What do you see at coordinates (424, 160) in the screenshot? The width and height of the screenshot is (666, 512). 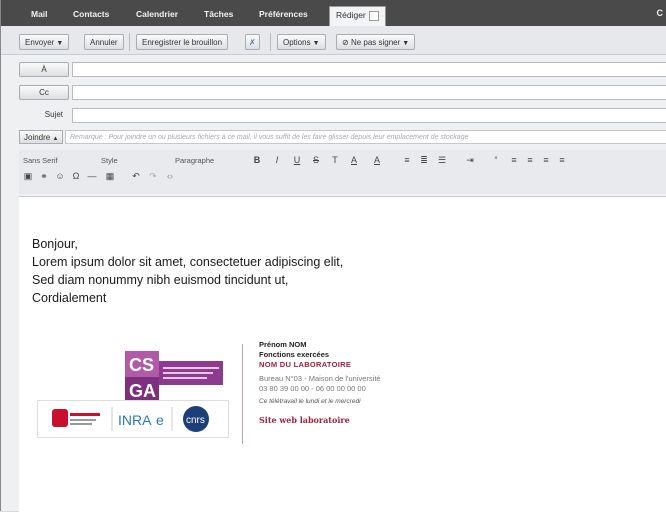 I see `align-center-icon: ≣` at bounding box center [424, 160].